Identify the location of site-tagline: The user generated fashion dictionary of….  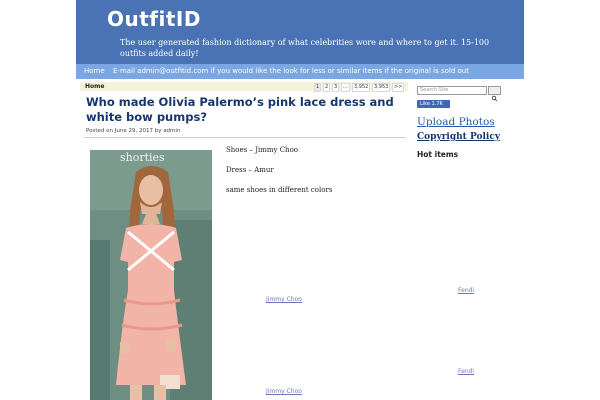
(305, 48).